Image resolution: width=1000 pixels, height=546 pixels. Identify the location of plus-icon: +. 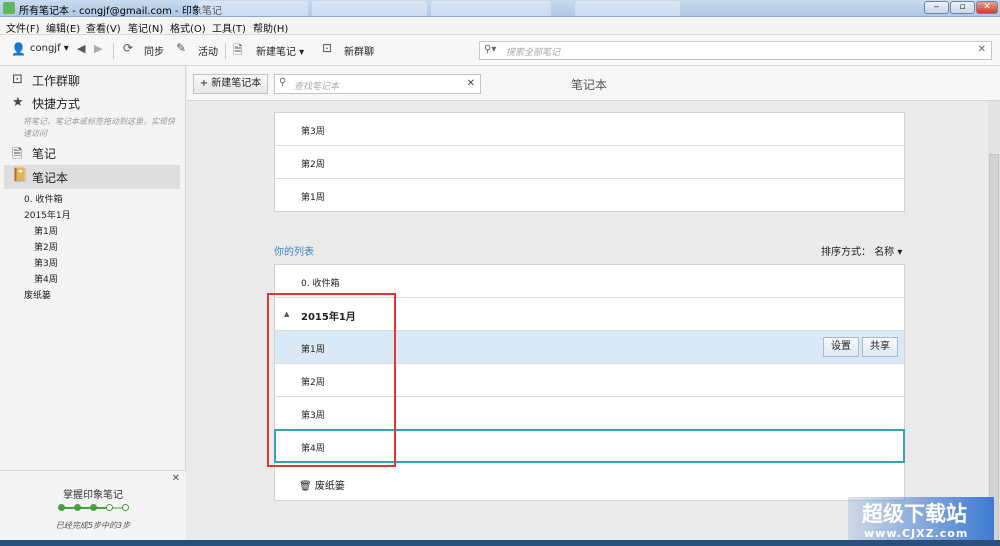
(204, 83).